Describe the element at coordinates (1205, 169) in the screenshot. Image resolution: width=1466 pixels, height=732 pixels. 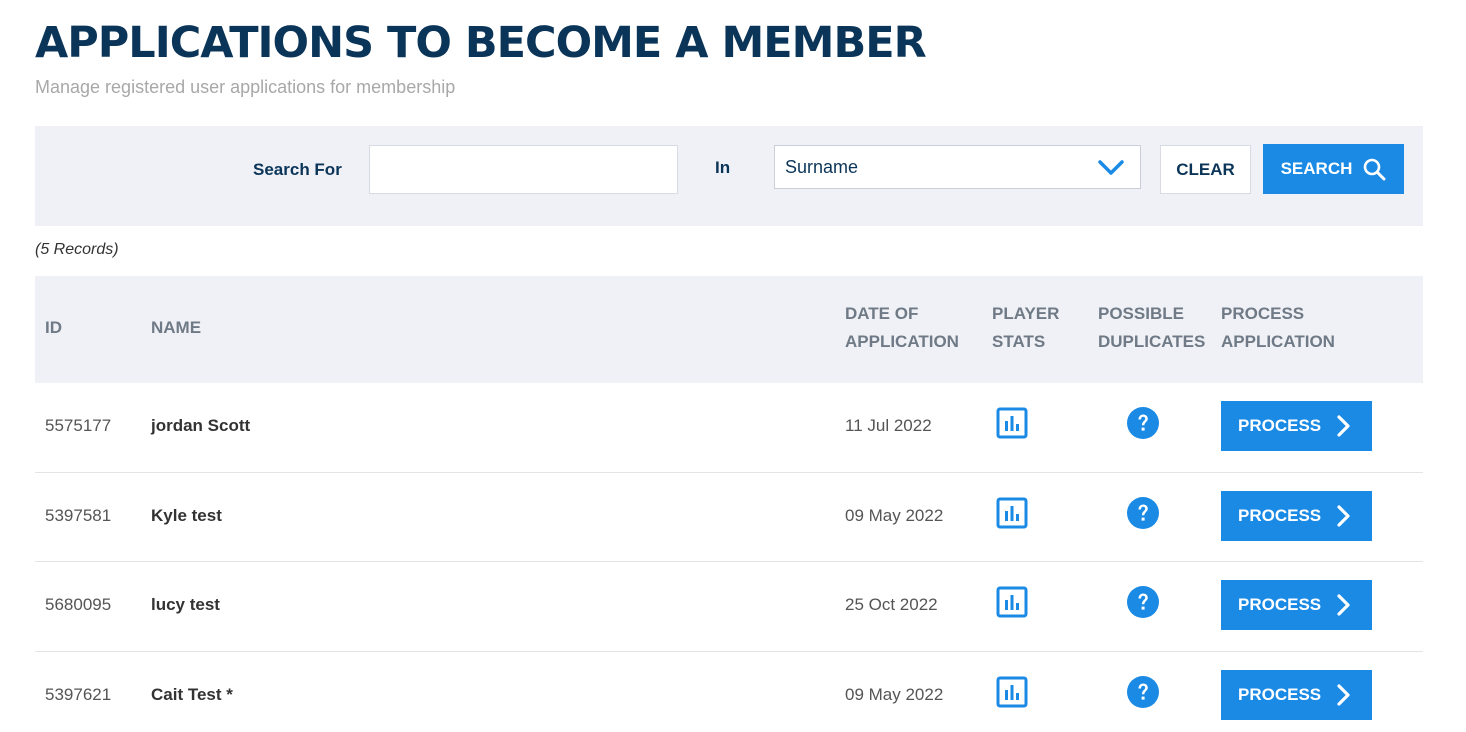
I see `clear-button: CLEAR` at that location.